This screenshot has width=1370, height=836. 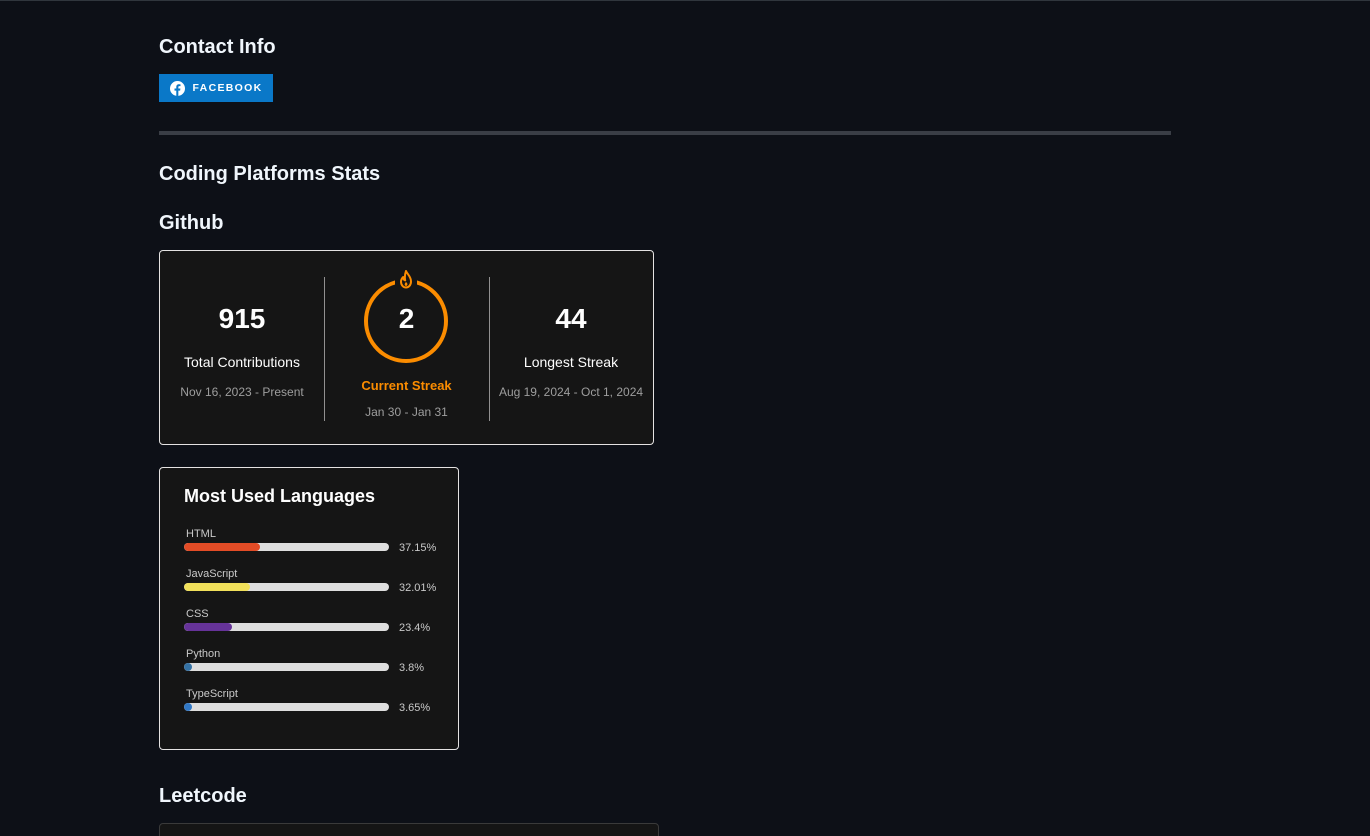 I want to click on coding-stats-heading: Coding Platforms Stats, so click(x=270, y=174).